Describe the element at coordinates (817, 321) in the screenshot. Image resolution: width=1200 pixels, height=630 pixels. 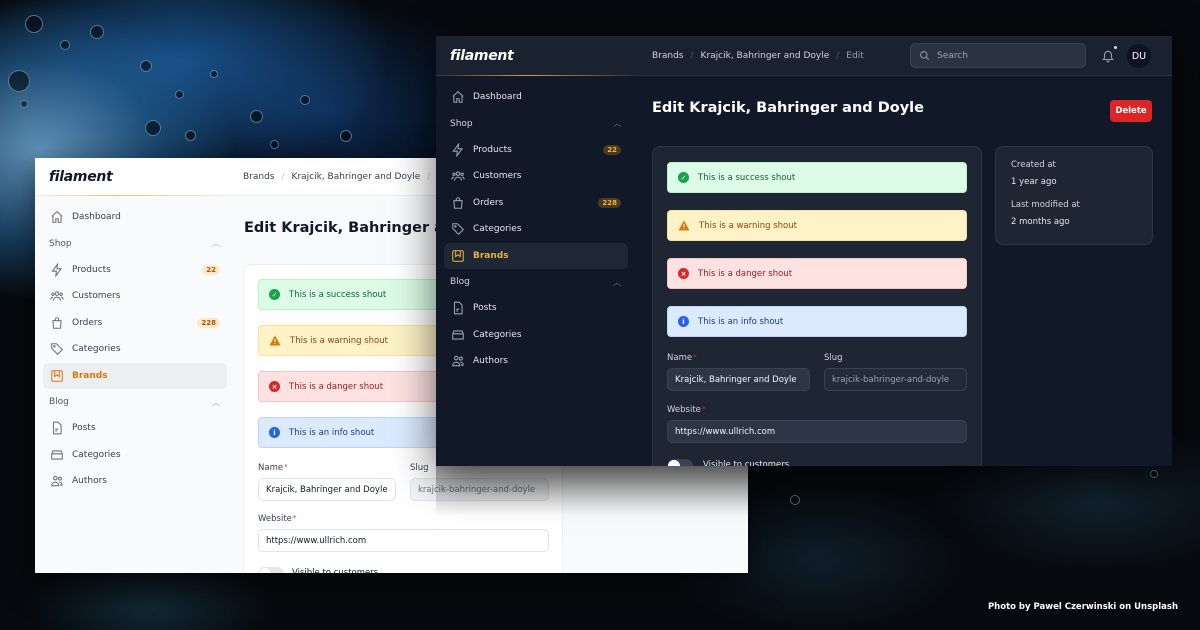
I see `info-shout: i This is an info shout` at that location.